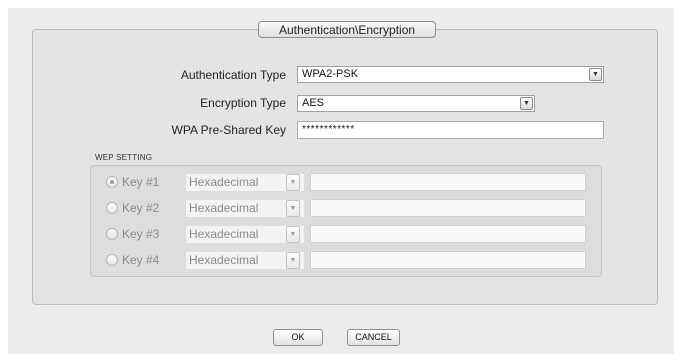  Describe the element at coordinates (141, 234) in the screenshot. I see `key3-label: Key #3` at that location.